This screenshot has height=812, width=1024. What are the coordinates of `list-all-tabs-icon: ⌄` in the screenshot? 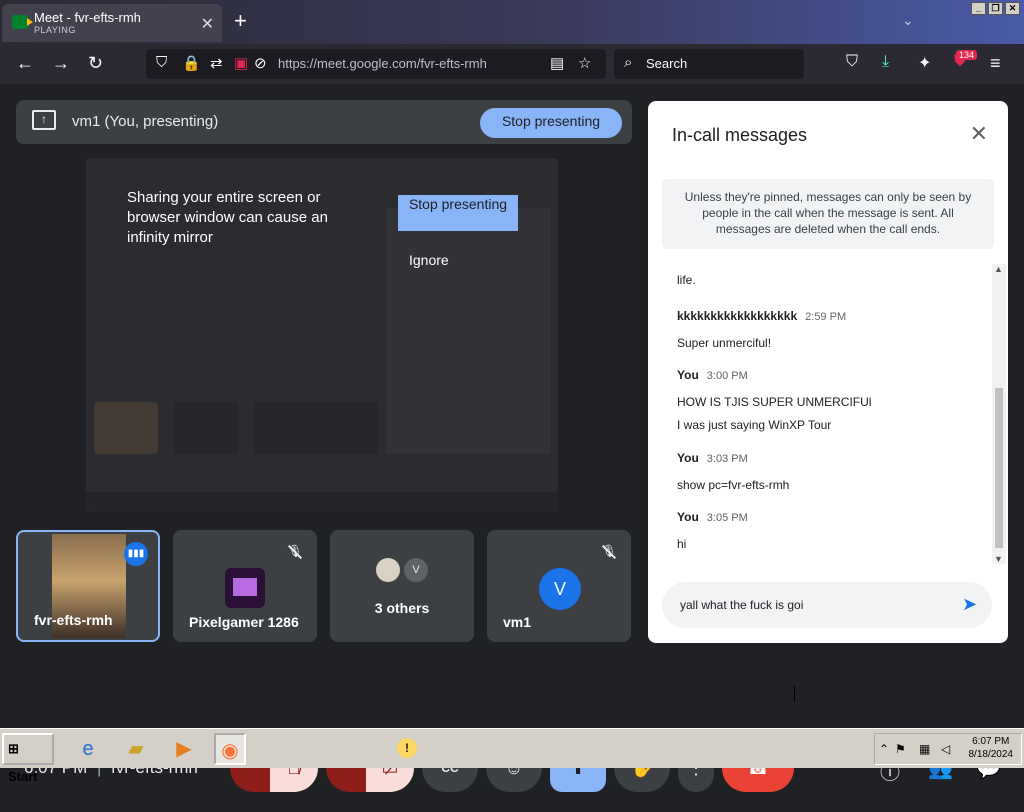 It's located at (908, 20).